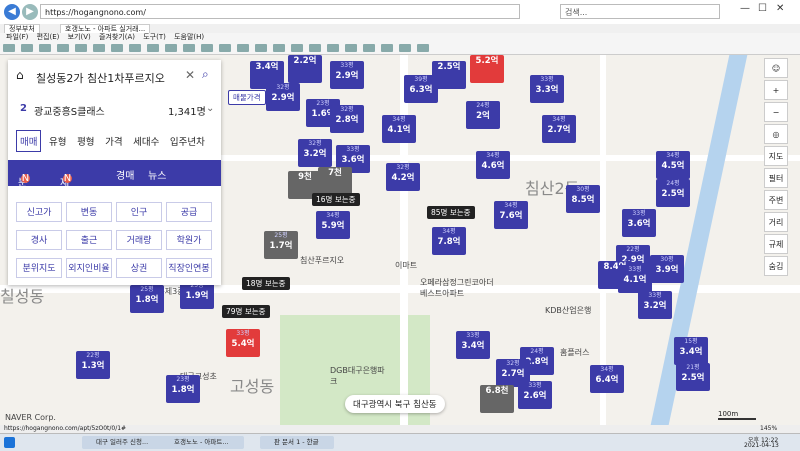 The image size is (800, 451). I want to click on price-marker: 22평 1.3억, so click(93, 365).